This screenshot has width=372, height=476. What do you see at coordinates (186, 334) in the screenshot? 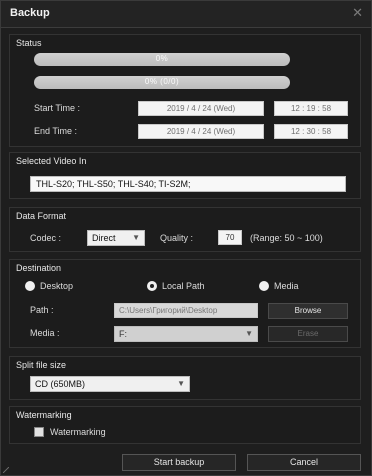
I see `media-select: F: ▼` at bounding box center [186, 334].